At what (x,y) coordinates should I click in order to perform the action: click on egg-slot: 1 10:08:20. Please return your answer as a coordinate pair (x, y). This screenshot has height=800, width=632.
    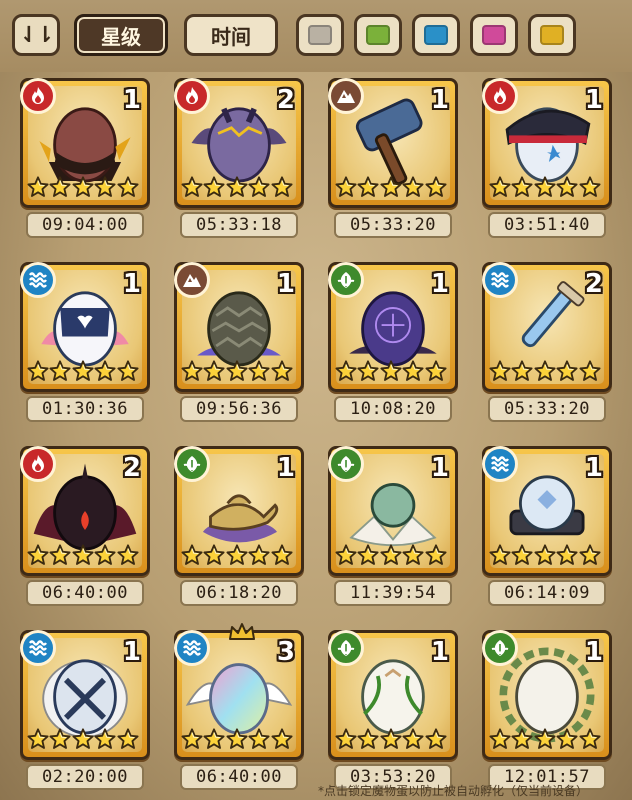
    Looking at the image, I should click on (393, 342).